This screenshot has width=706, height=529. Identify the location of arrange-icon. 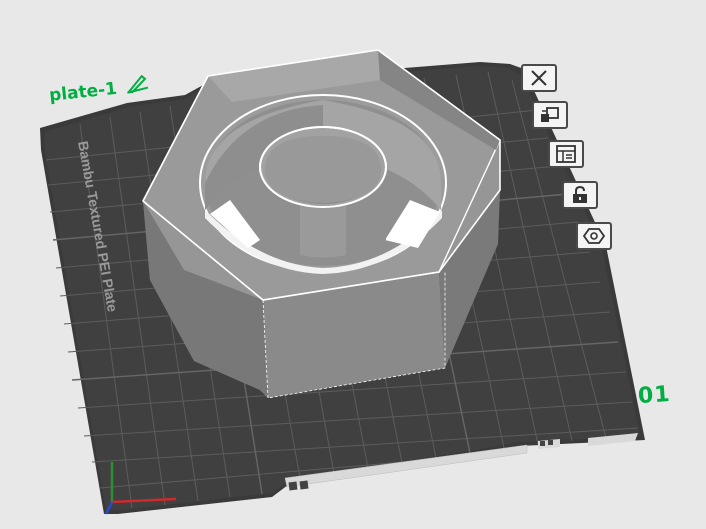
(550, 114).